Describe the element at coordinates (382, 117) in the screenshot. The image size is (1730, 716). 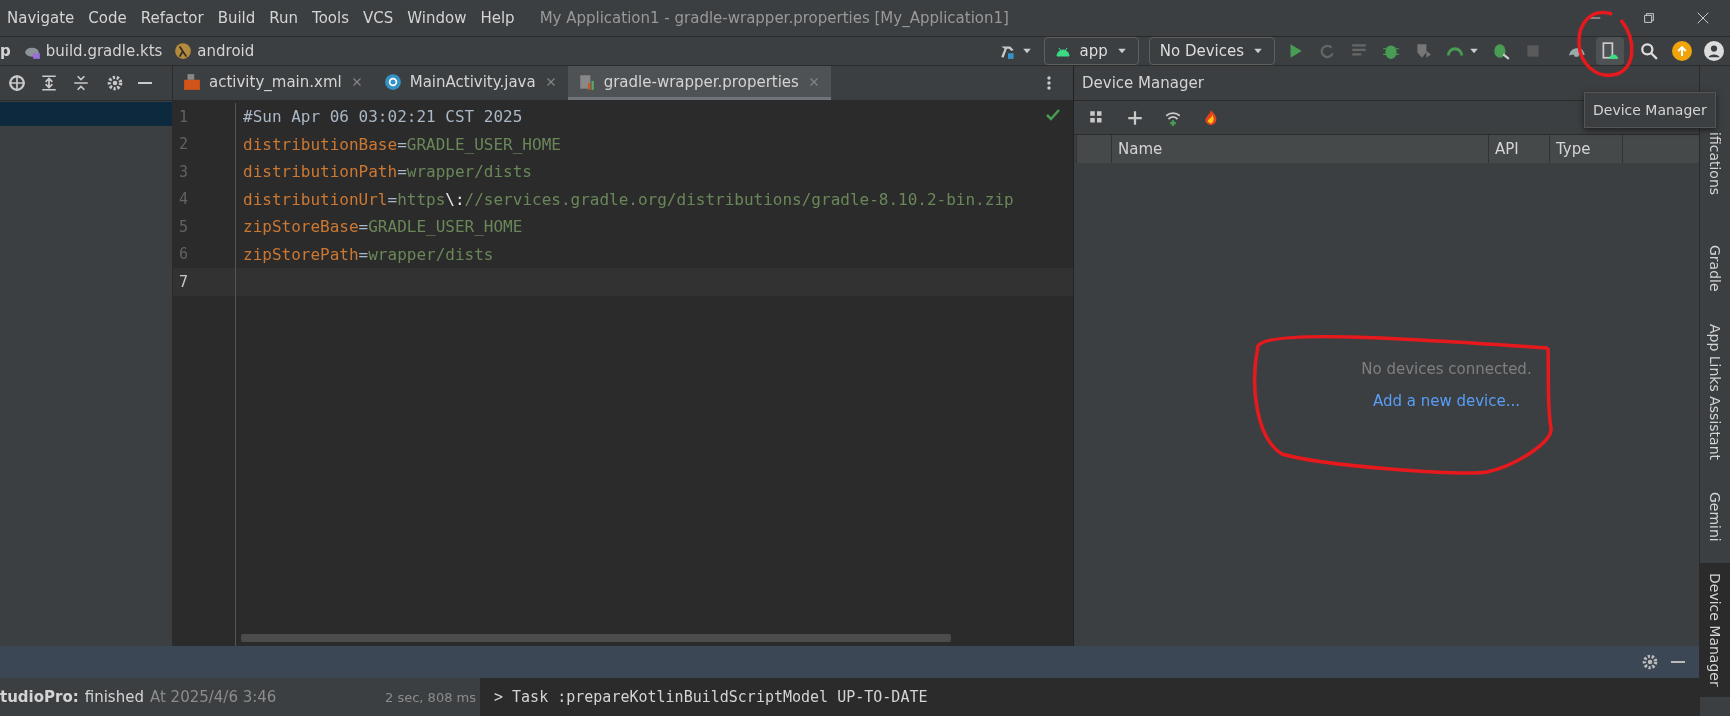
I see `code-line: #Sun Apr 06 03:02:21 CST 2025` at that location.